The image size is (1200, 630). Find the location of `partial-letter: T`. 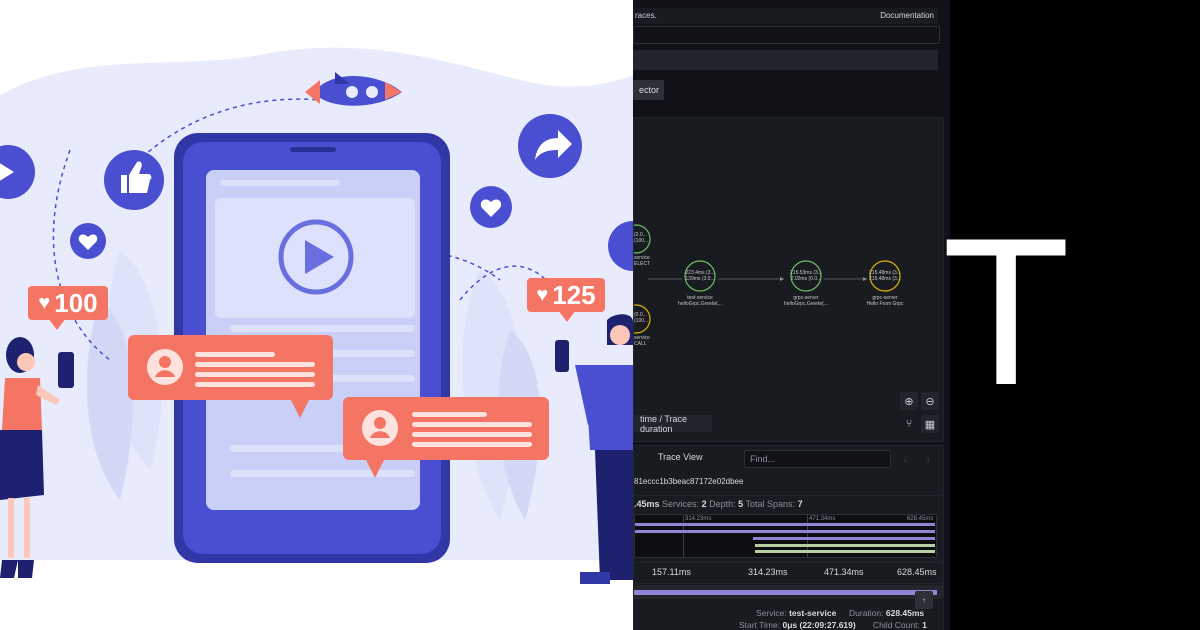

partial-letter: T is located at coordinates (1006, 311).